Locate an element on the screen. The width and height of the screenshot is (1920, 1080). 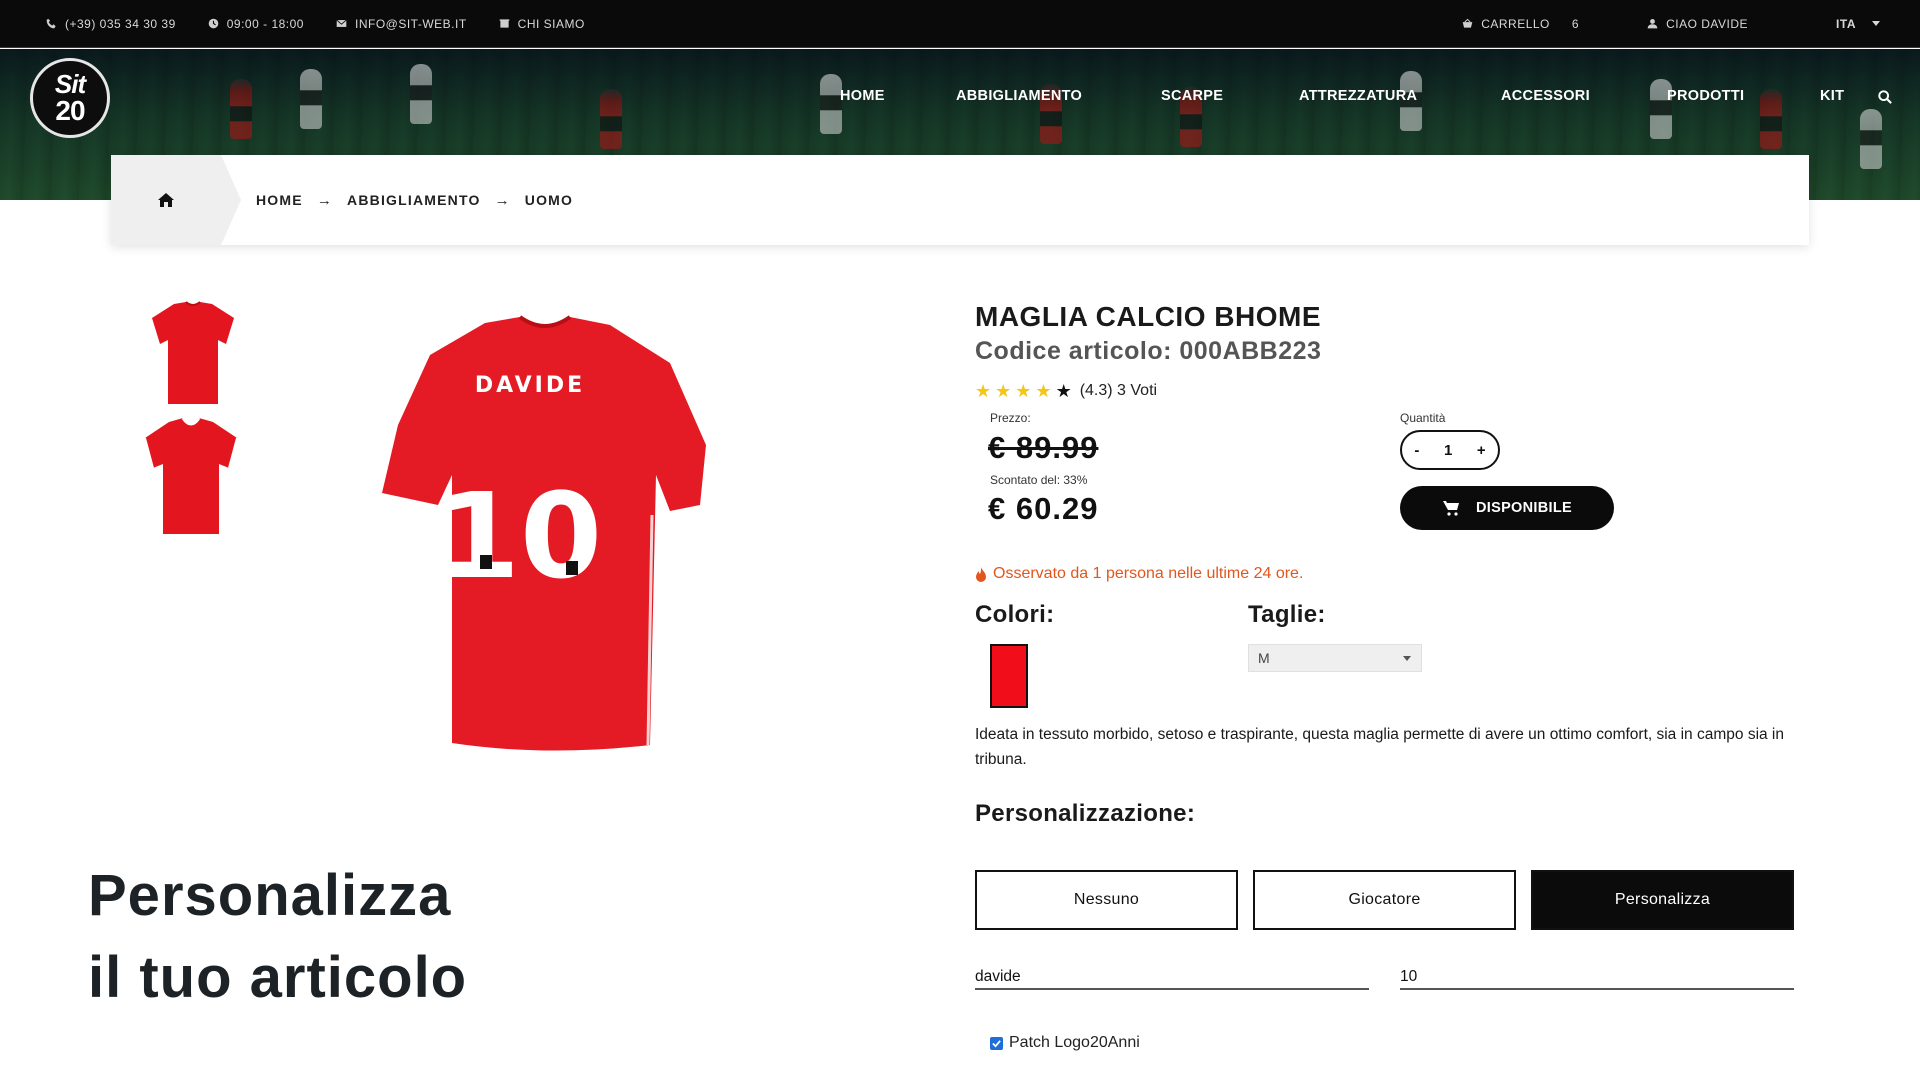
promo-line-1: Personalizza is located at coordinates (270, 895).